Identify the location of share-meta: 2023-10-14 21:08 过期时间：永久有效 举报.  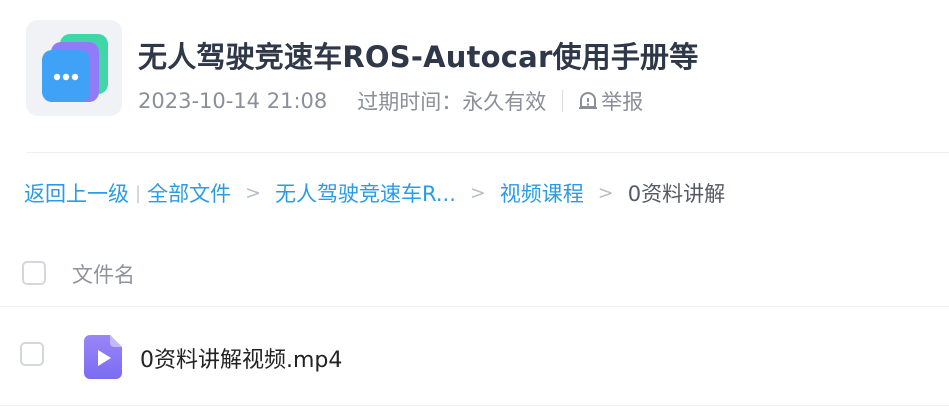
(390, 101).